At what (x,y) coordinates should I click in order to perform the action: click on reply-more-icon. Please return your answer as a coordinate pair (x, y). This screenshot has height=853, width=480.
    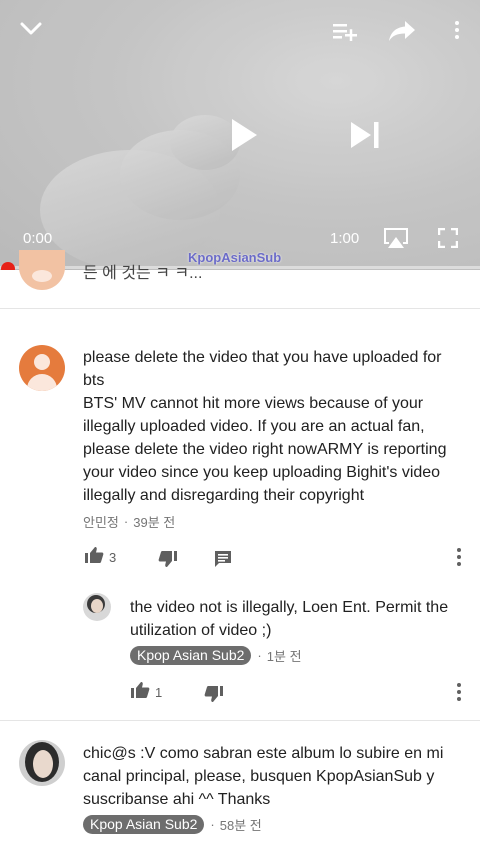
    Looking at the image, I should click on (459, 692).